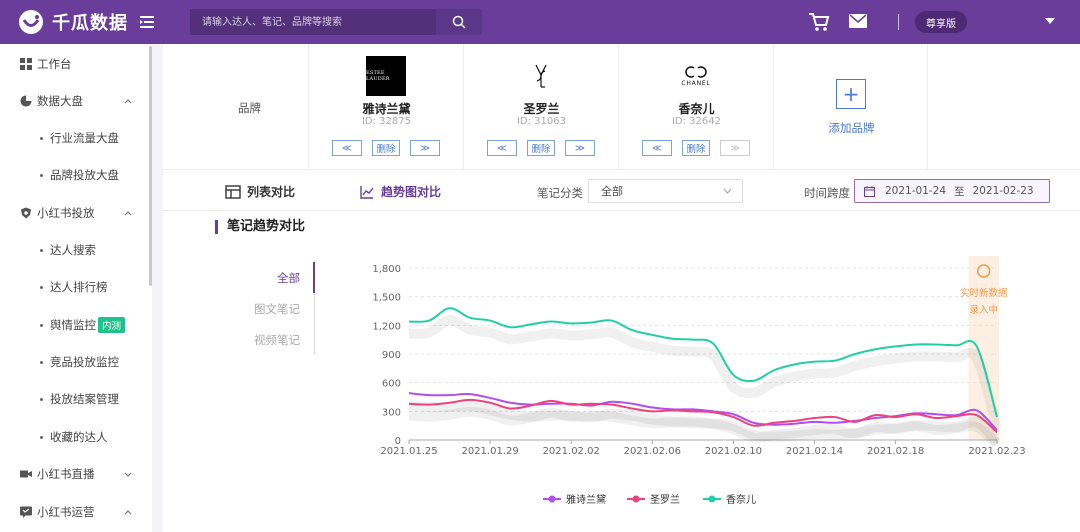 The width and height of the screenshot is (1080, 532). What do you see at coordinates (400, 191) in the screenshot?
I see `tab-trend-compare: 趋势图对比` at bounding box center [400, 191].